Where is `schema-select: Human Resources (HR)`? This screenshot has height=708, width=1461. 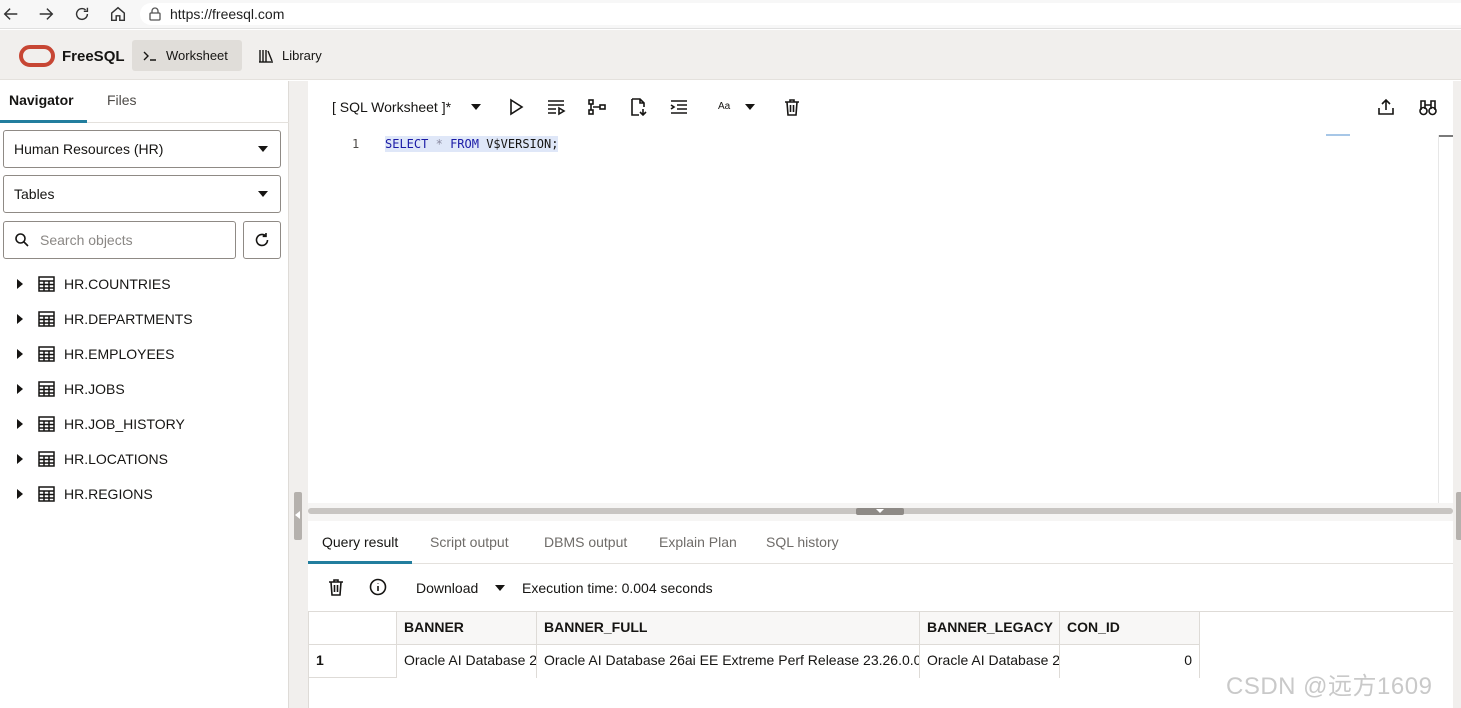
schema-select: Human Resources (HR) is located at coordinates (142, 149).